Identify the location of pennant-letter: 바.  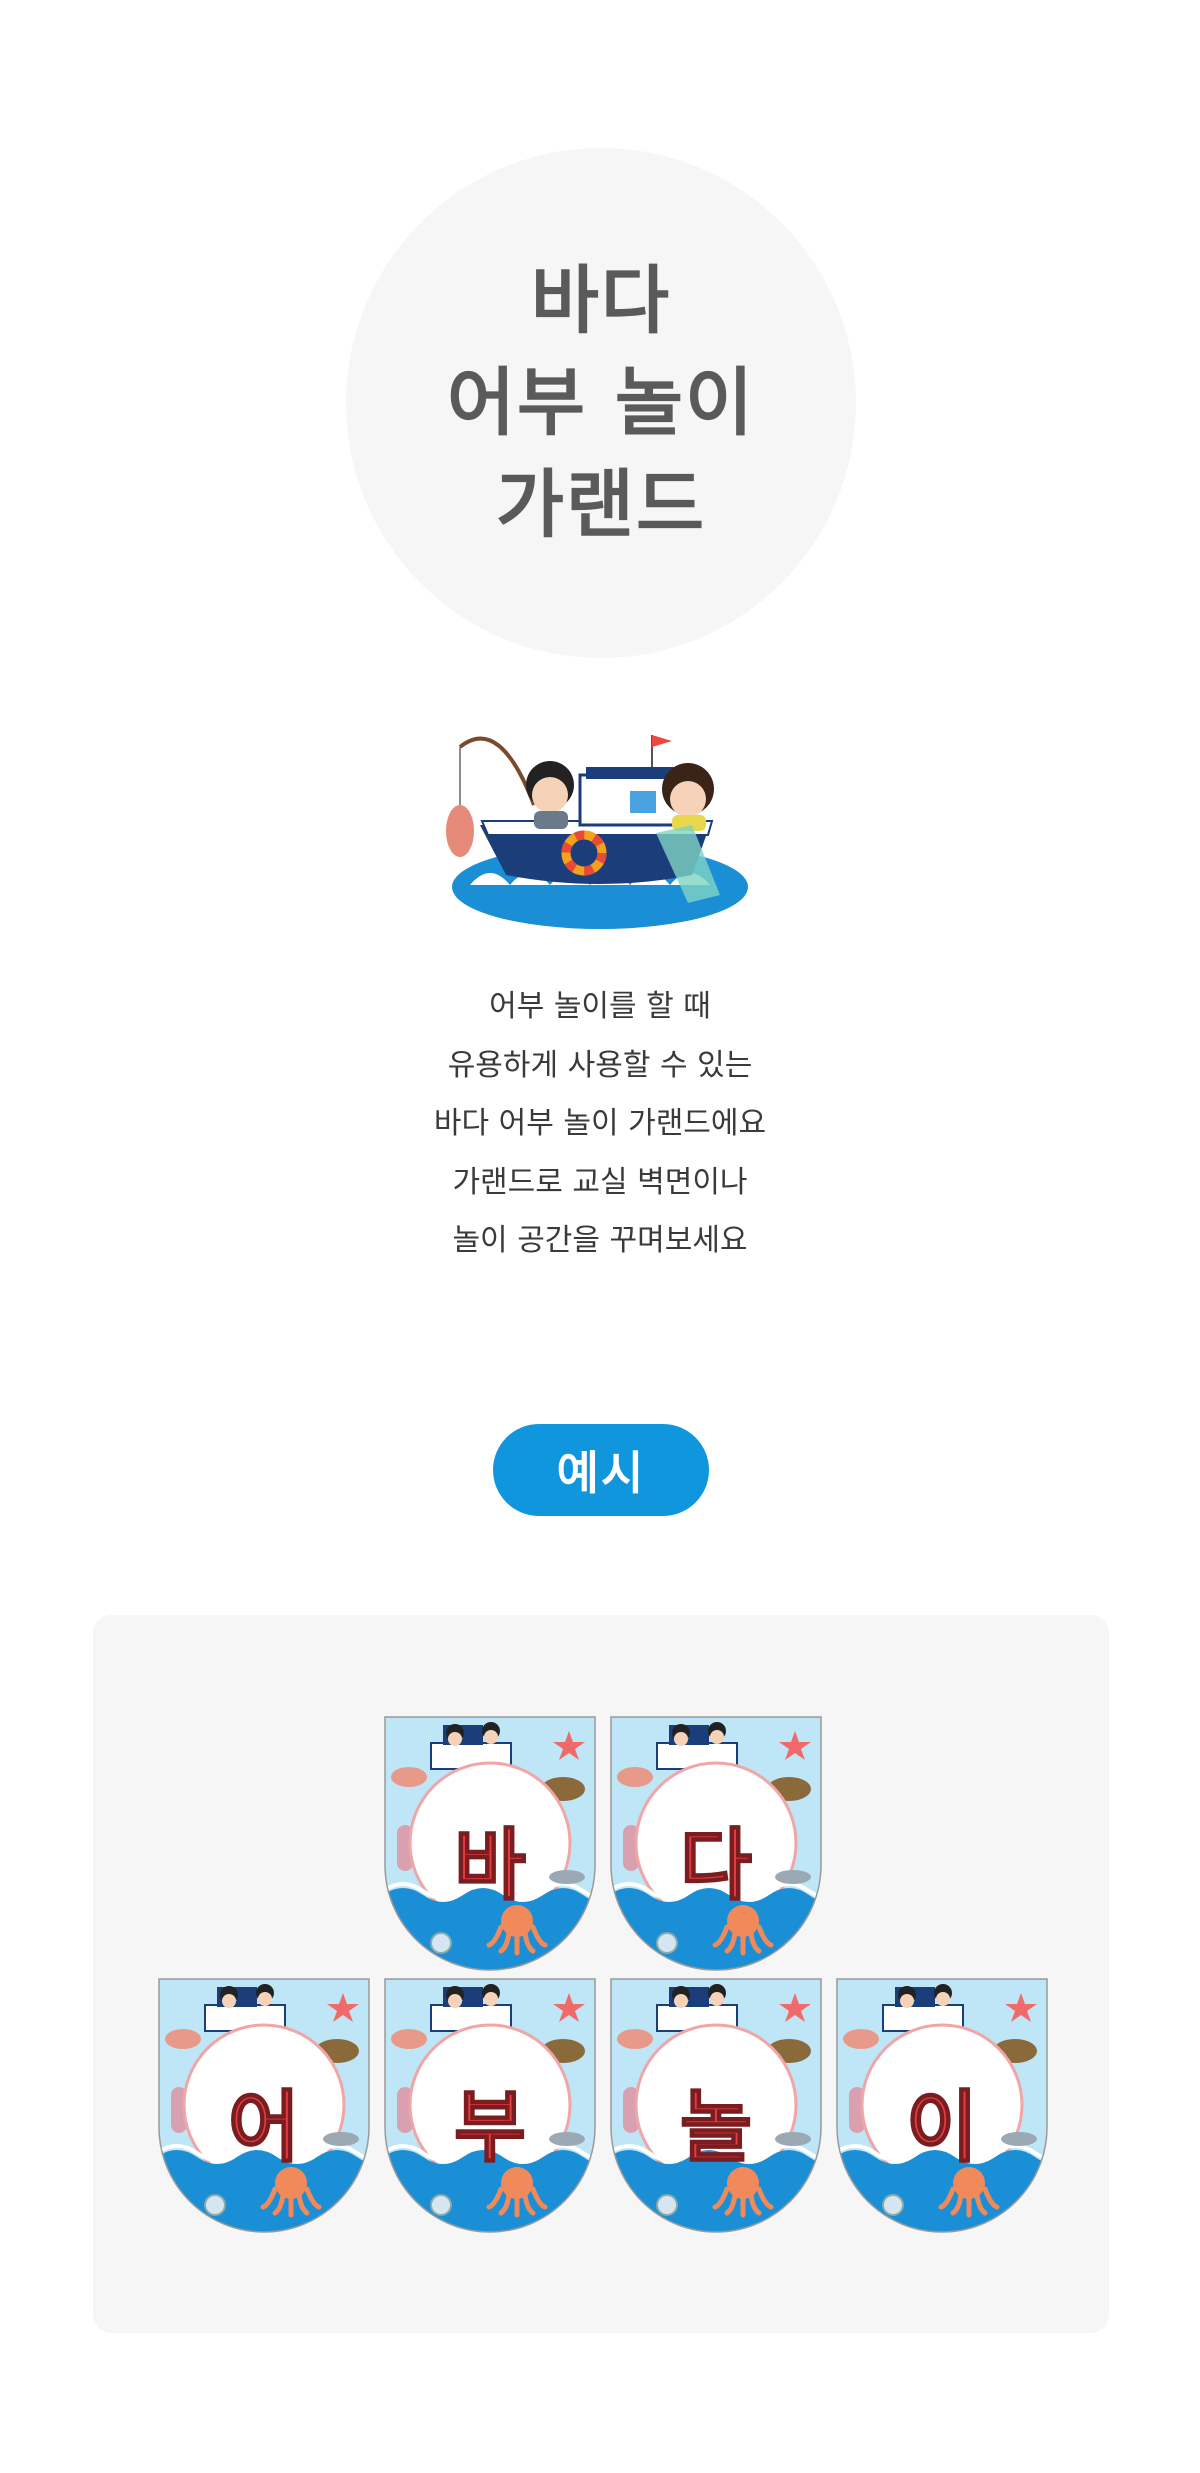
(490, 1866).